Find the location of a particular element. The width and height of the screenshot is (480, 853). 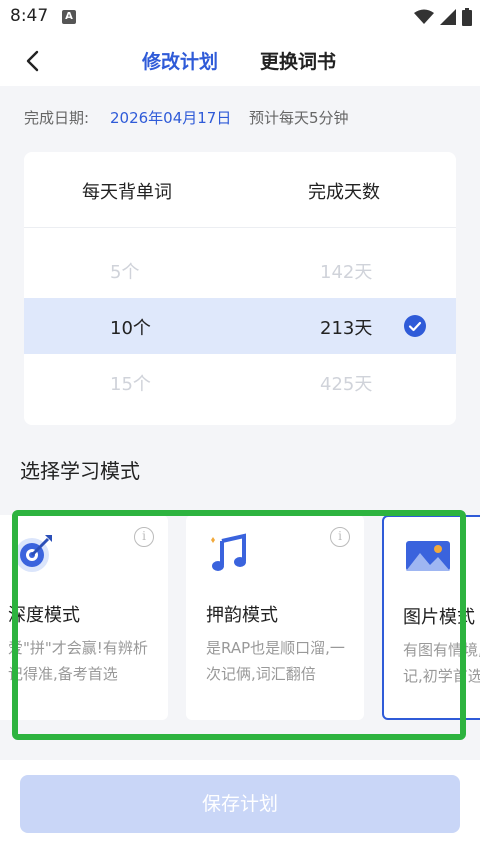

bottom-bar: 保存计划 is located at coordinates (240, 806).